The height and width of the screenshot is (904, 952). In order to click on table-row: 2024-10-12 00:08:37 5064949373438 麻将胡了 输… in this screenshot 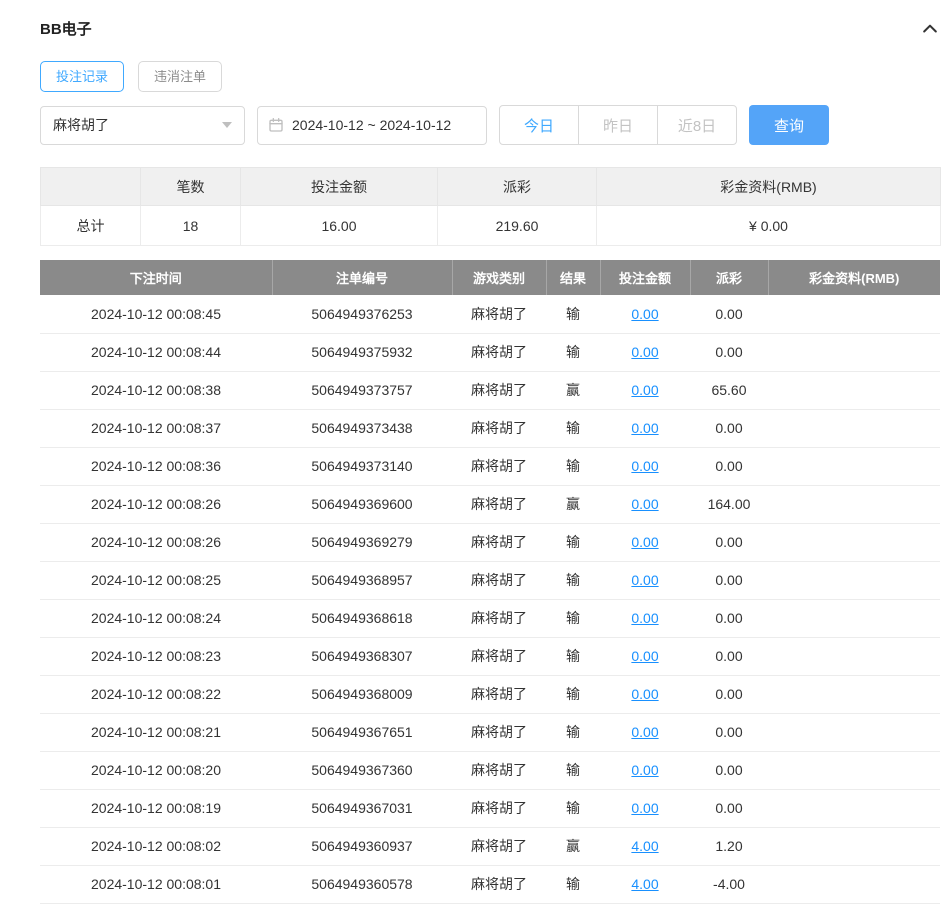, I will do `click(490, 428)`.